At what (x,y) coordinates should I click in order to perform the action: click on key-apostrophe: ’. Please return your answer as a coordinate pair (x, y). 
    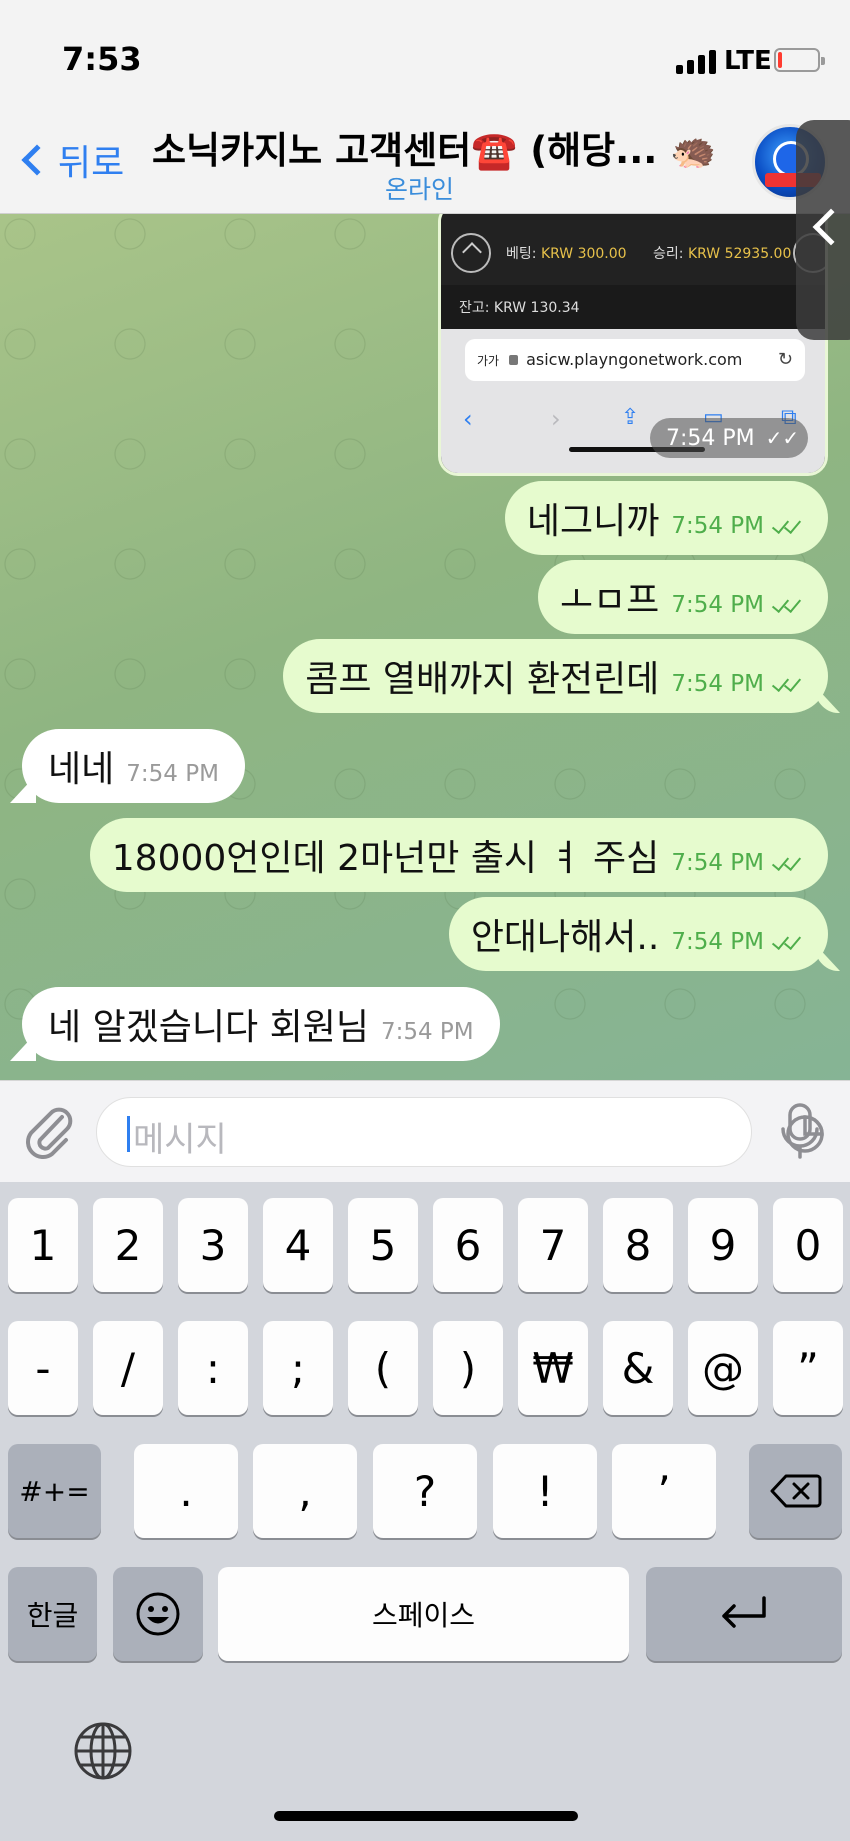
    Looking at the image, I should click on (664, 1491).